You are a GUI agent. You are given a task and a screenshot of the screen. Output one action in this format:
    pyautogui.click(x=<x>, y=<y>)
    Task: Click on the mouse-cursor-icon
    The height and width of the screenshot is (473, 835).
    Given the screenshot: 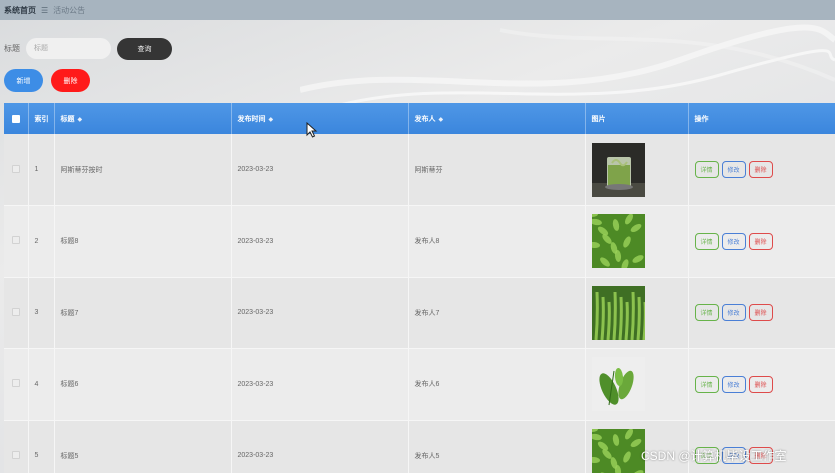 What is the action you would take?
    pyautogui.click(x=312, y=130)
    